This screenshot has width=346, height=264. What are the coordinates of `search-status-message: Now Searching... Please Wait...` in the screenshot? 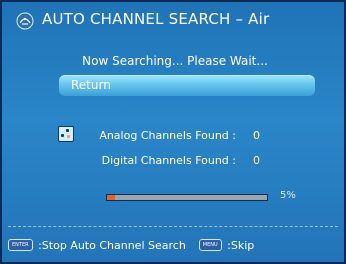 It's located at (175, 61).